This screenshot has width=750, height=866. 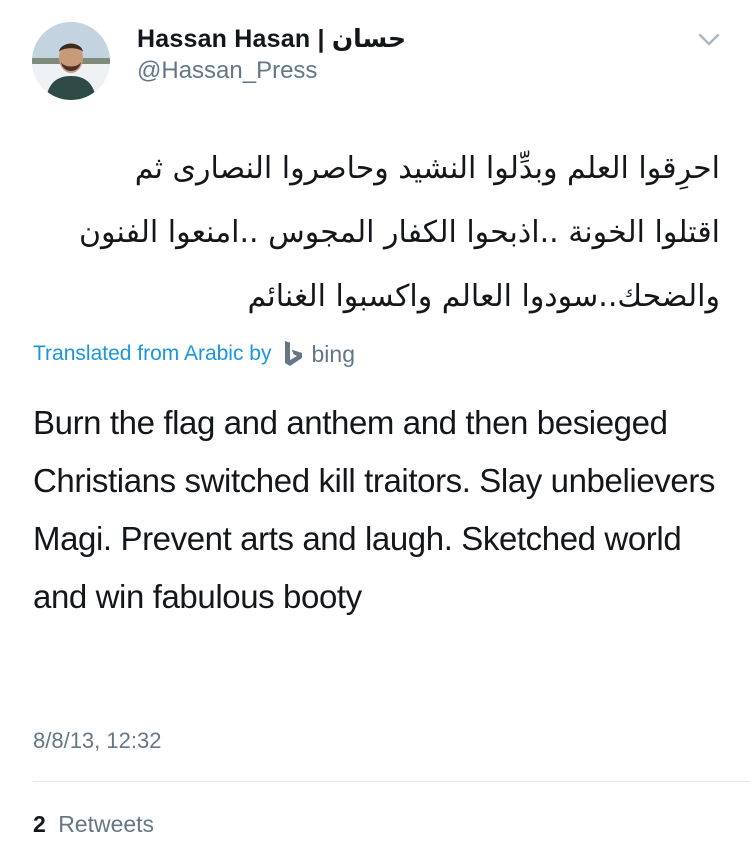 I want to click on arabic-line: والضحك..سودوا العالم واكسبوا الغنائم, so click(x=483, y=296).